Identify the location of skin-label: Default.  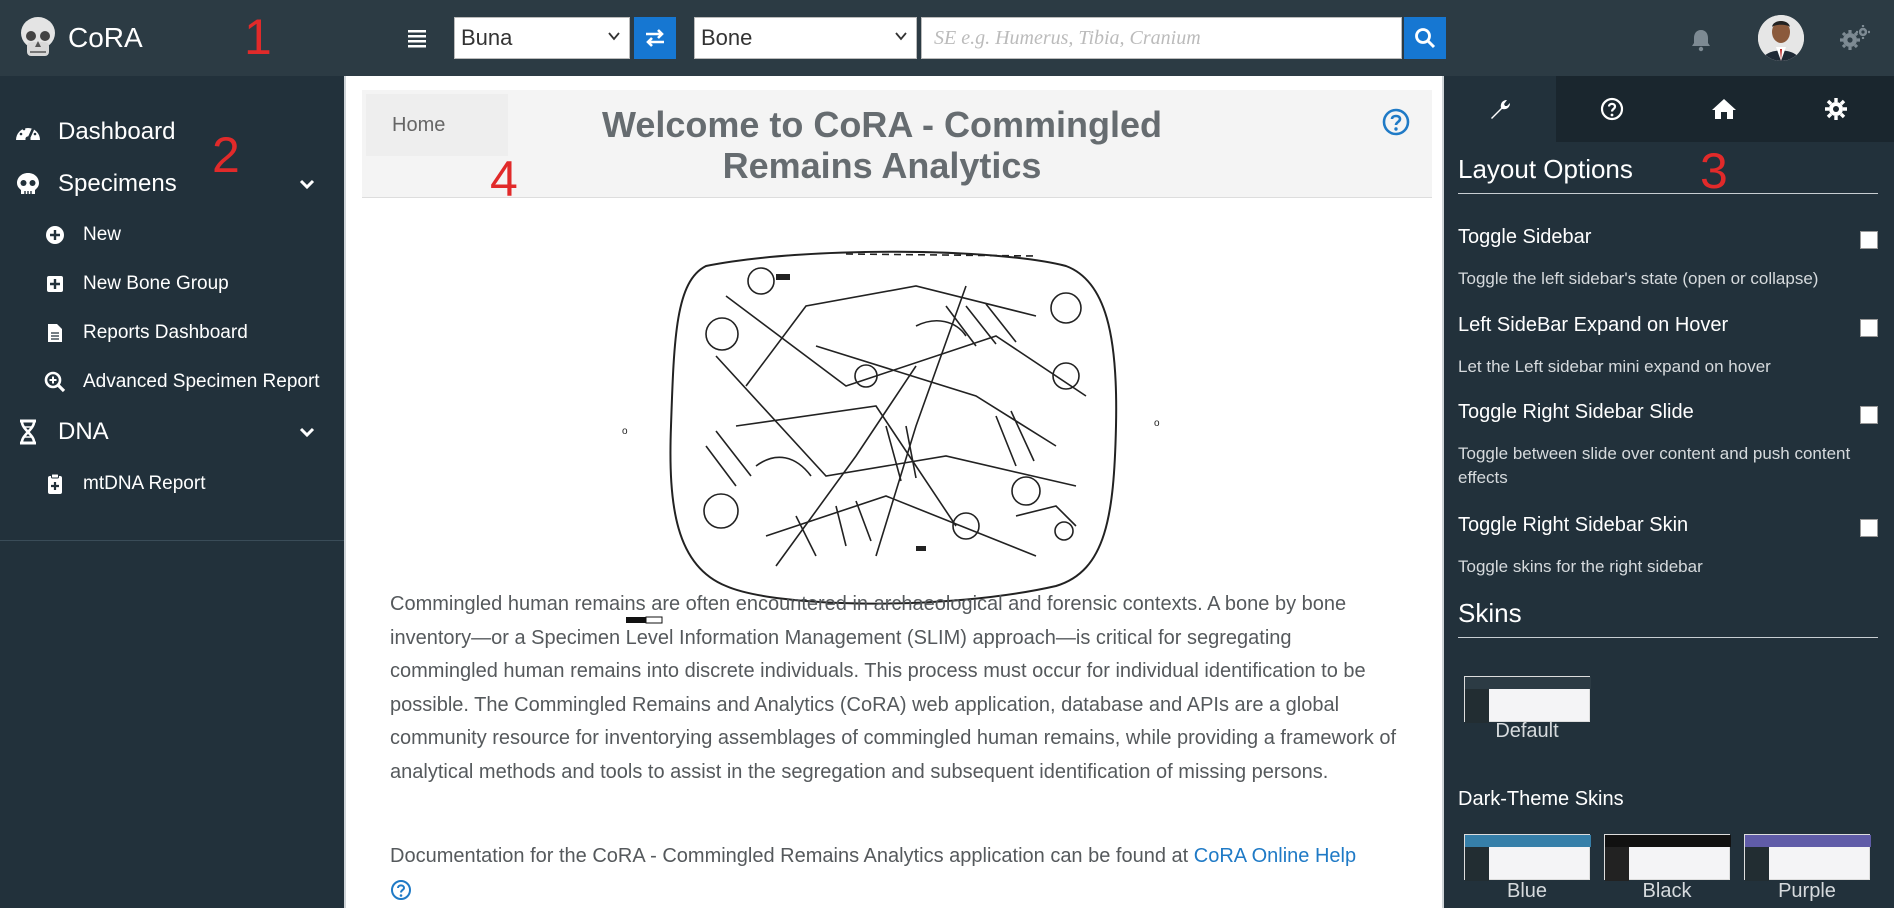
(1527, 731).